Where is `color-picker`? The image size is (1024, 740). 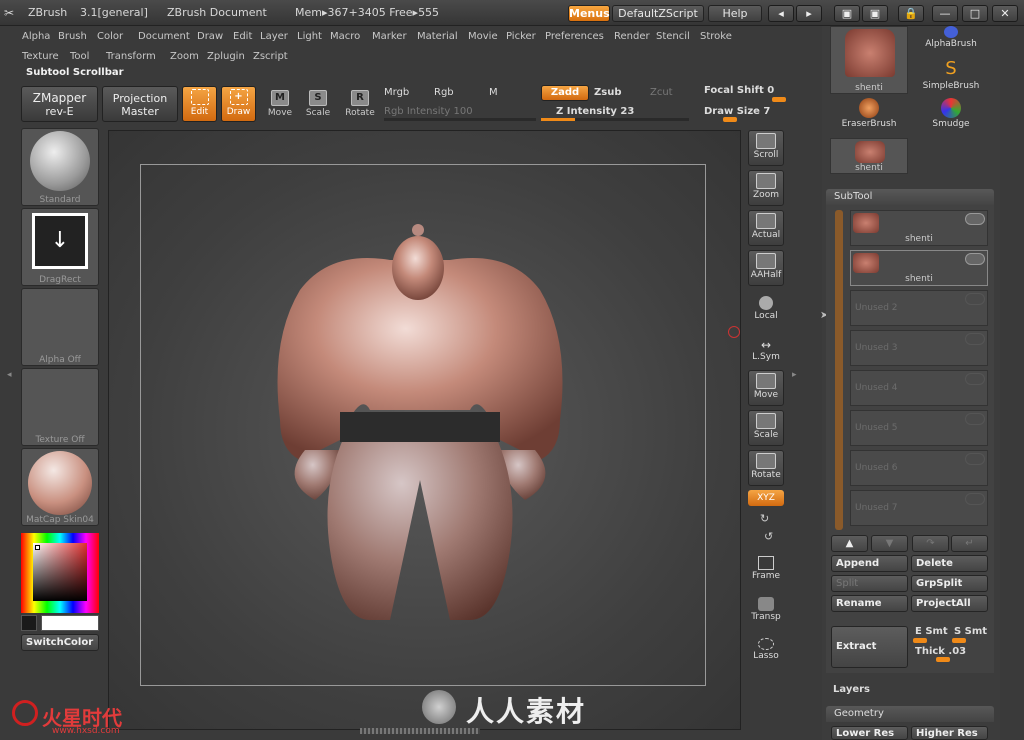 color-picker is located at coordinates (60, 573).